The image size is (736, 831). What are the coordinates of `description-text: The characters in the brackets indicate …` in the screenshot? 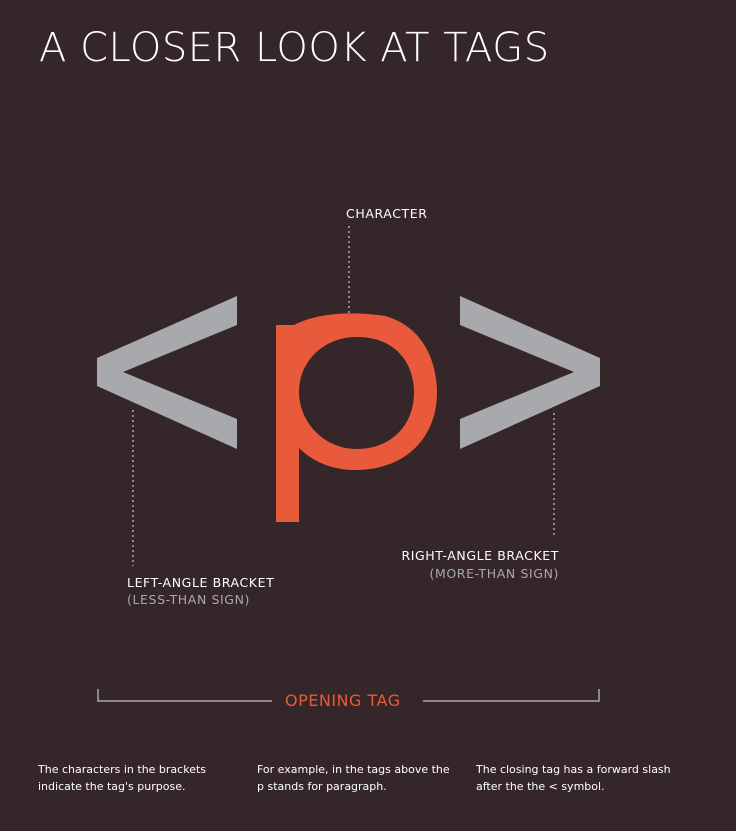 It's located at (122, 778).